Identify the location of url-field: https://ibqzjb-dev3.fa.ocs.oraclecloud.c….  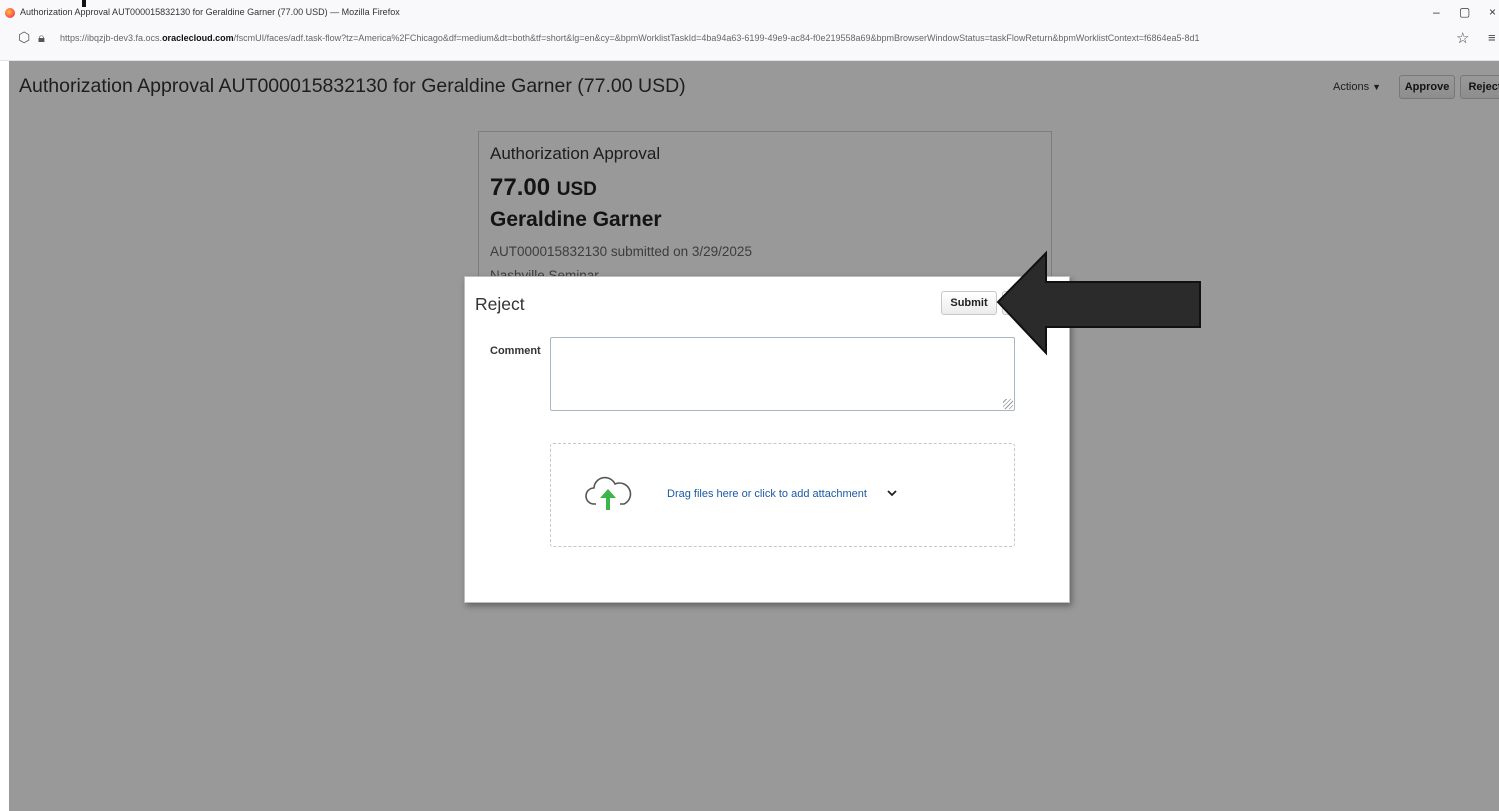
(755, 38).